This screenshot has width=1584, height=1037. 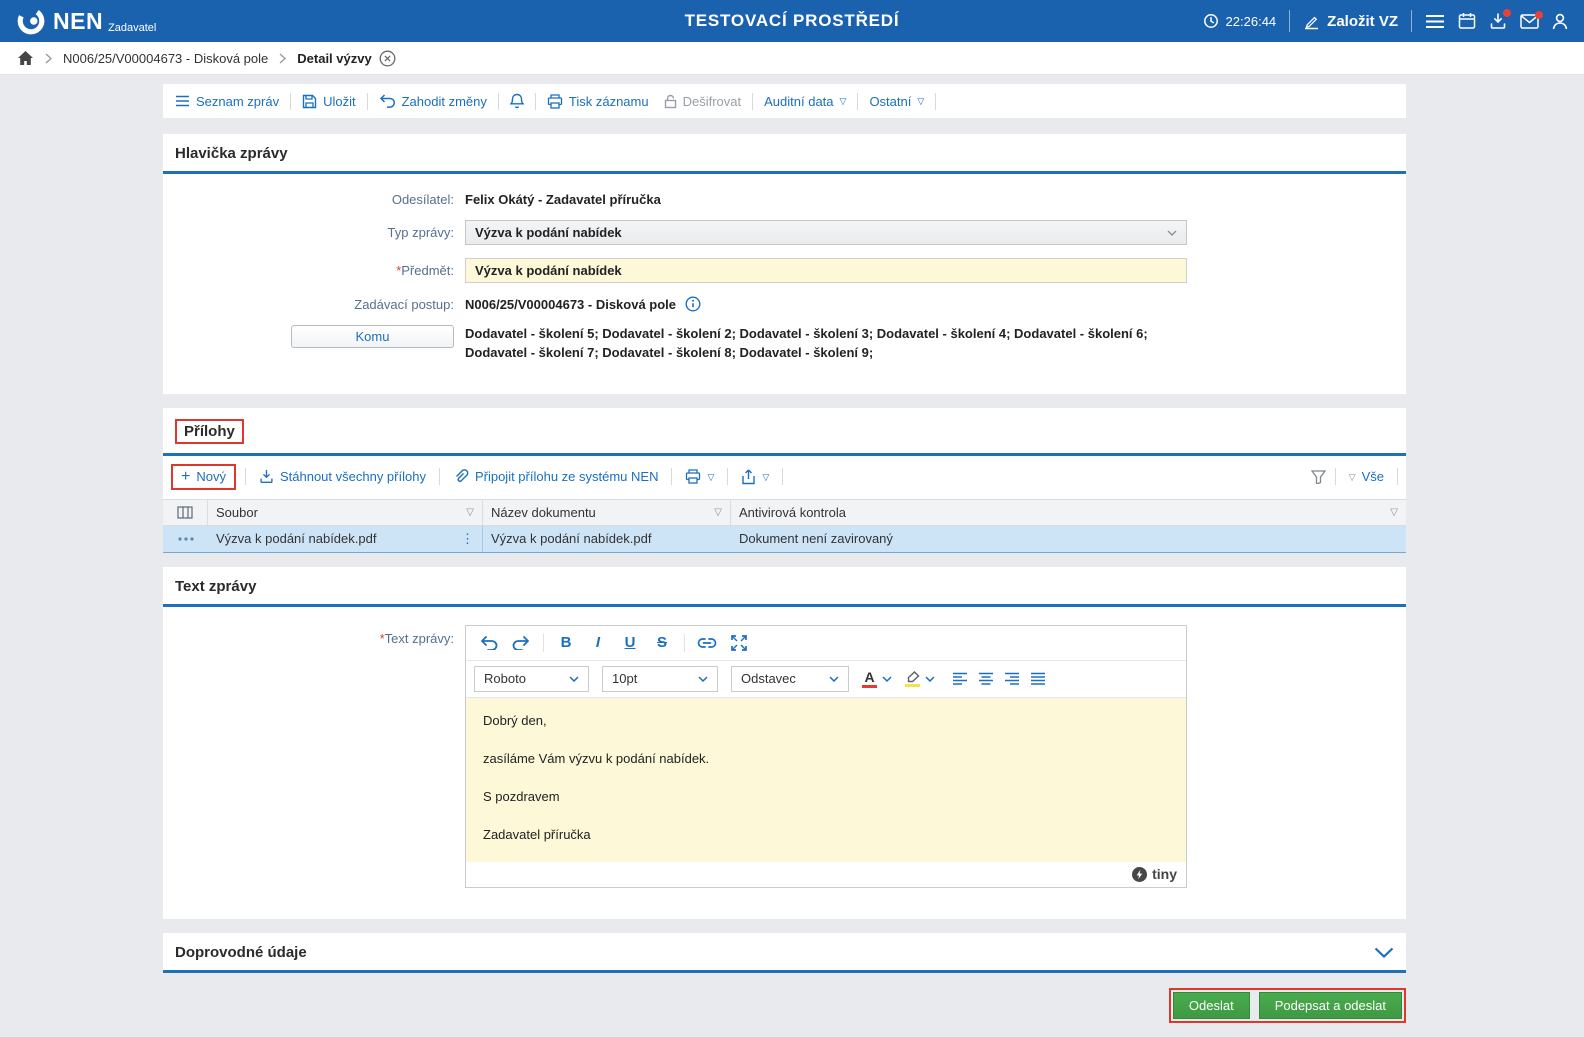 I want to click on send-button: Odeslat, so click(x=1211, y=1005).